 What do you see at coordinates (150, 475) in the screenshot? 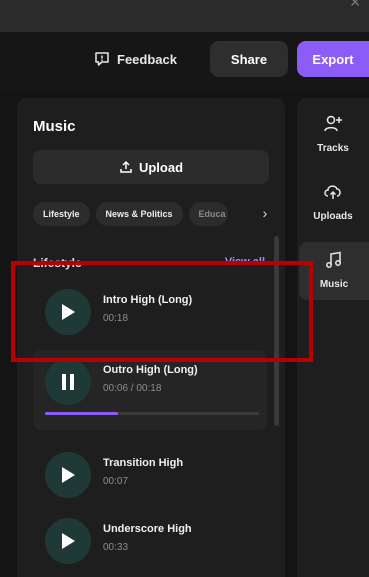
I see `track-item: Transition High 00:07` at bounding box center [150, 475].